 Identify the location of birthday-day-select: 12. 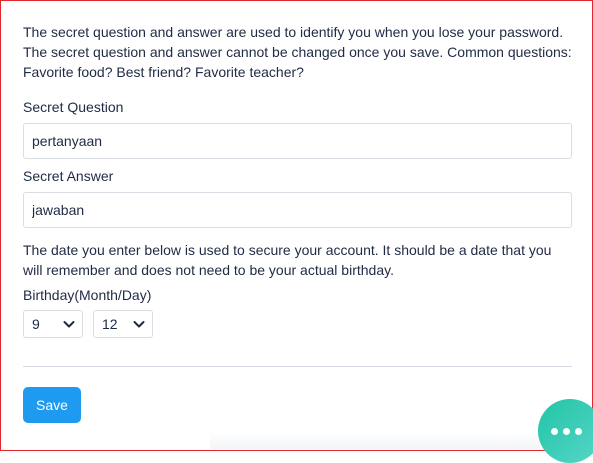
(123, 324).